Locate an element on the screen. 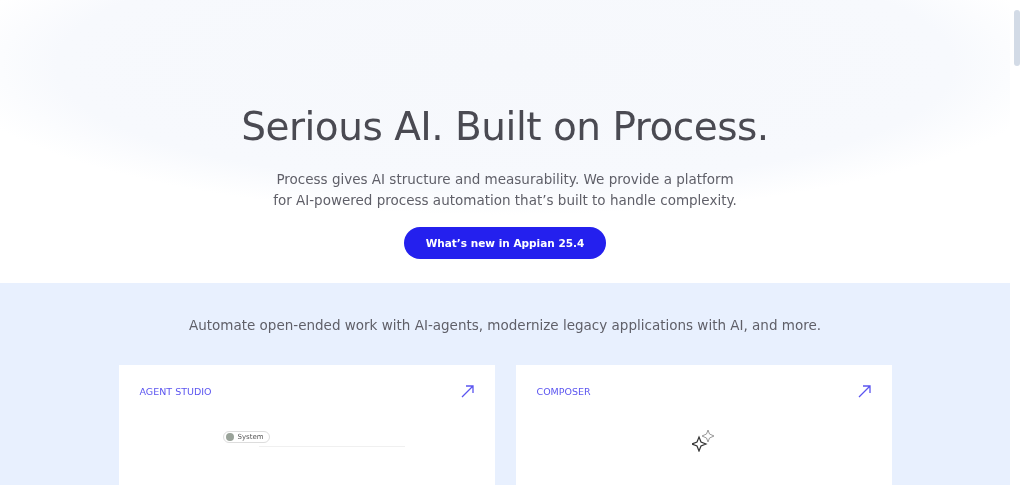 The image size is (1024, 485). card-label: COMPOSER is located at coordinates (563, 391).